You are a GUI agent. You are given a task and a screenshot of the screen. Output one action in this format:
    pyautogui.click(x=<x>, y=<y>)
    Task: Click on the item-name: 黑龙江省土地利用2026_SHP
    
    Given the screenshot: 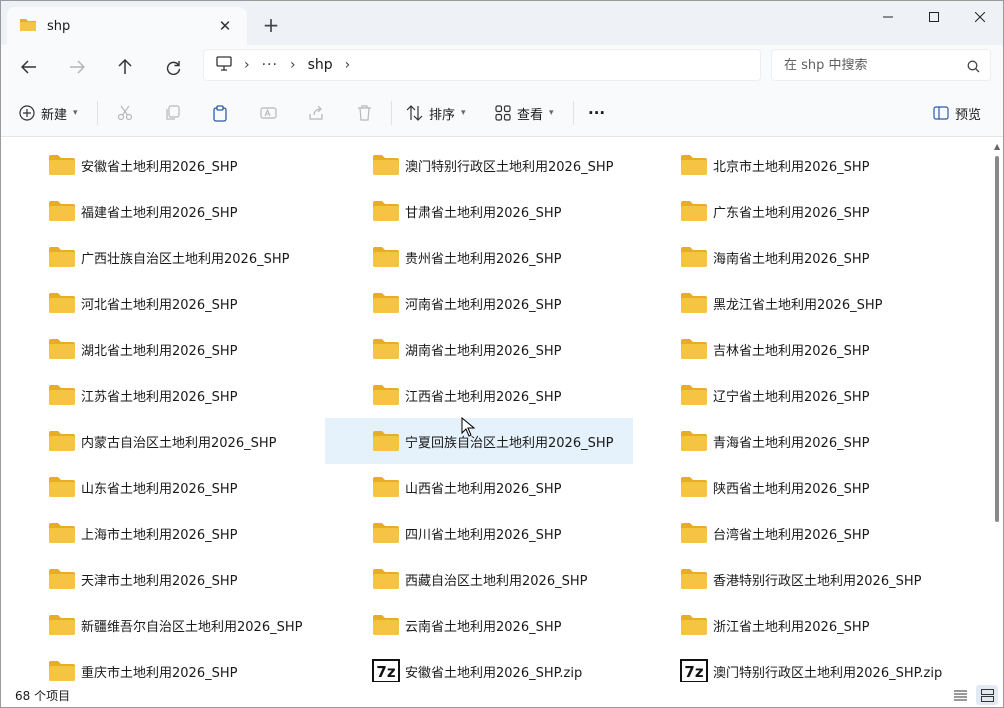 What is the action you would take?
    pyautogui.click(x=798, y=305)
    